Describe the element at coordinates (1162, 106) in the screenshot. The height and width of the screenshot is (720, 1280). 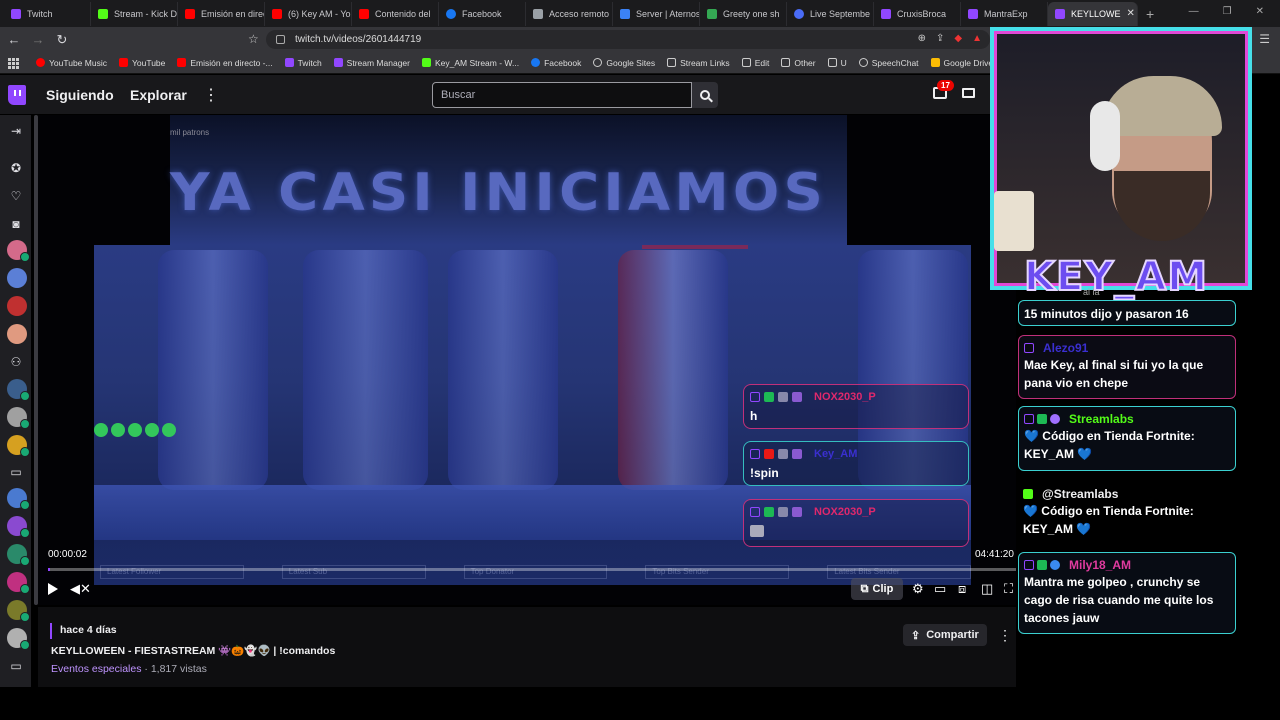
I see `webcam-person-hair` at that location.